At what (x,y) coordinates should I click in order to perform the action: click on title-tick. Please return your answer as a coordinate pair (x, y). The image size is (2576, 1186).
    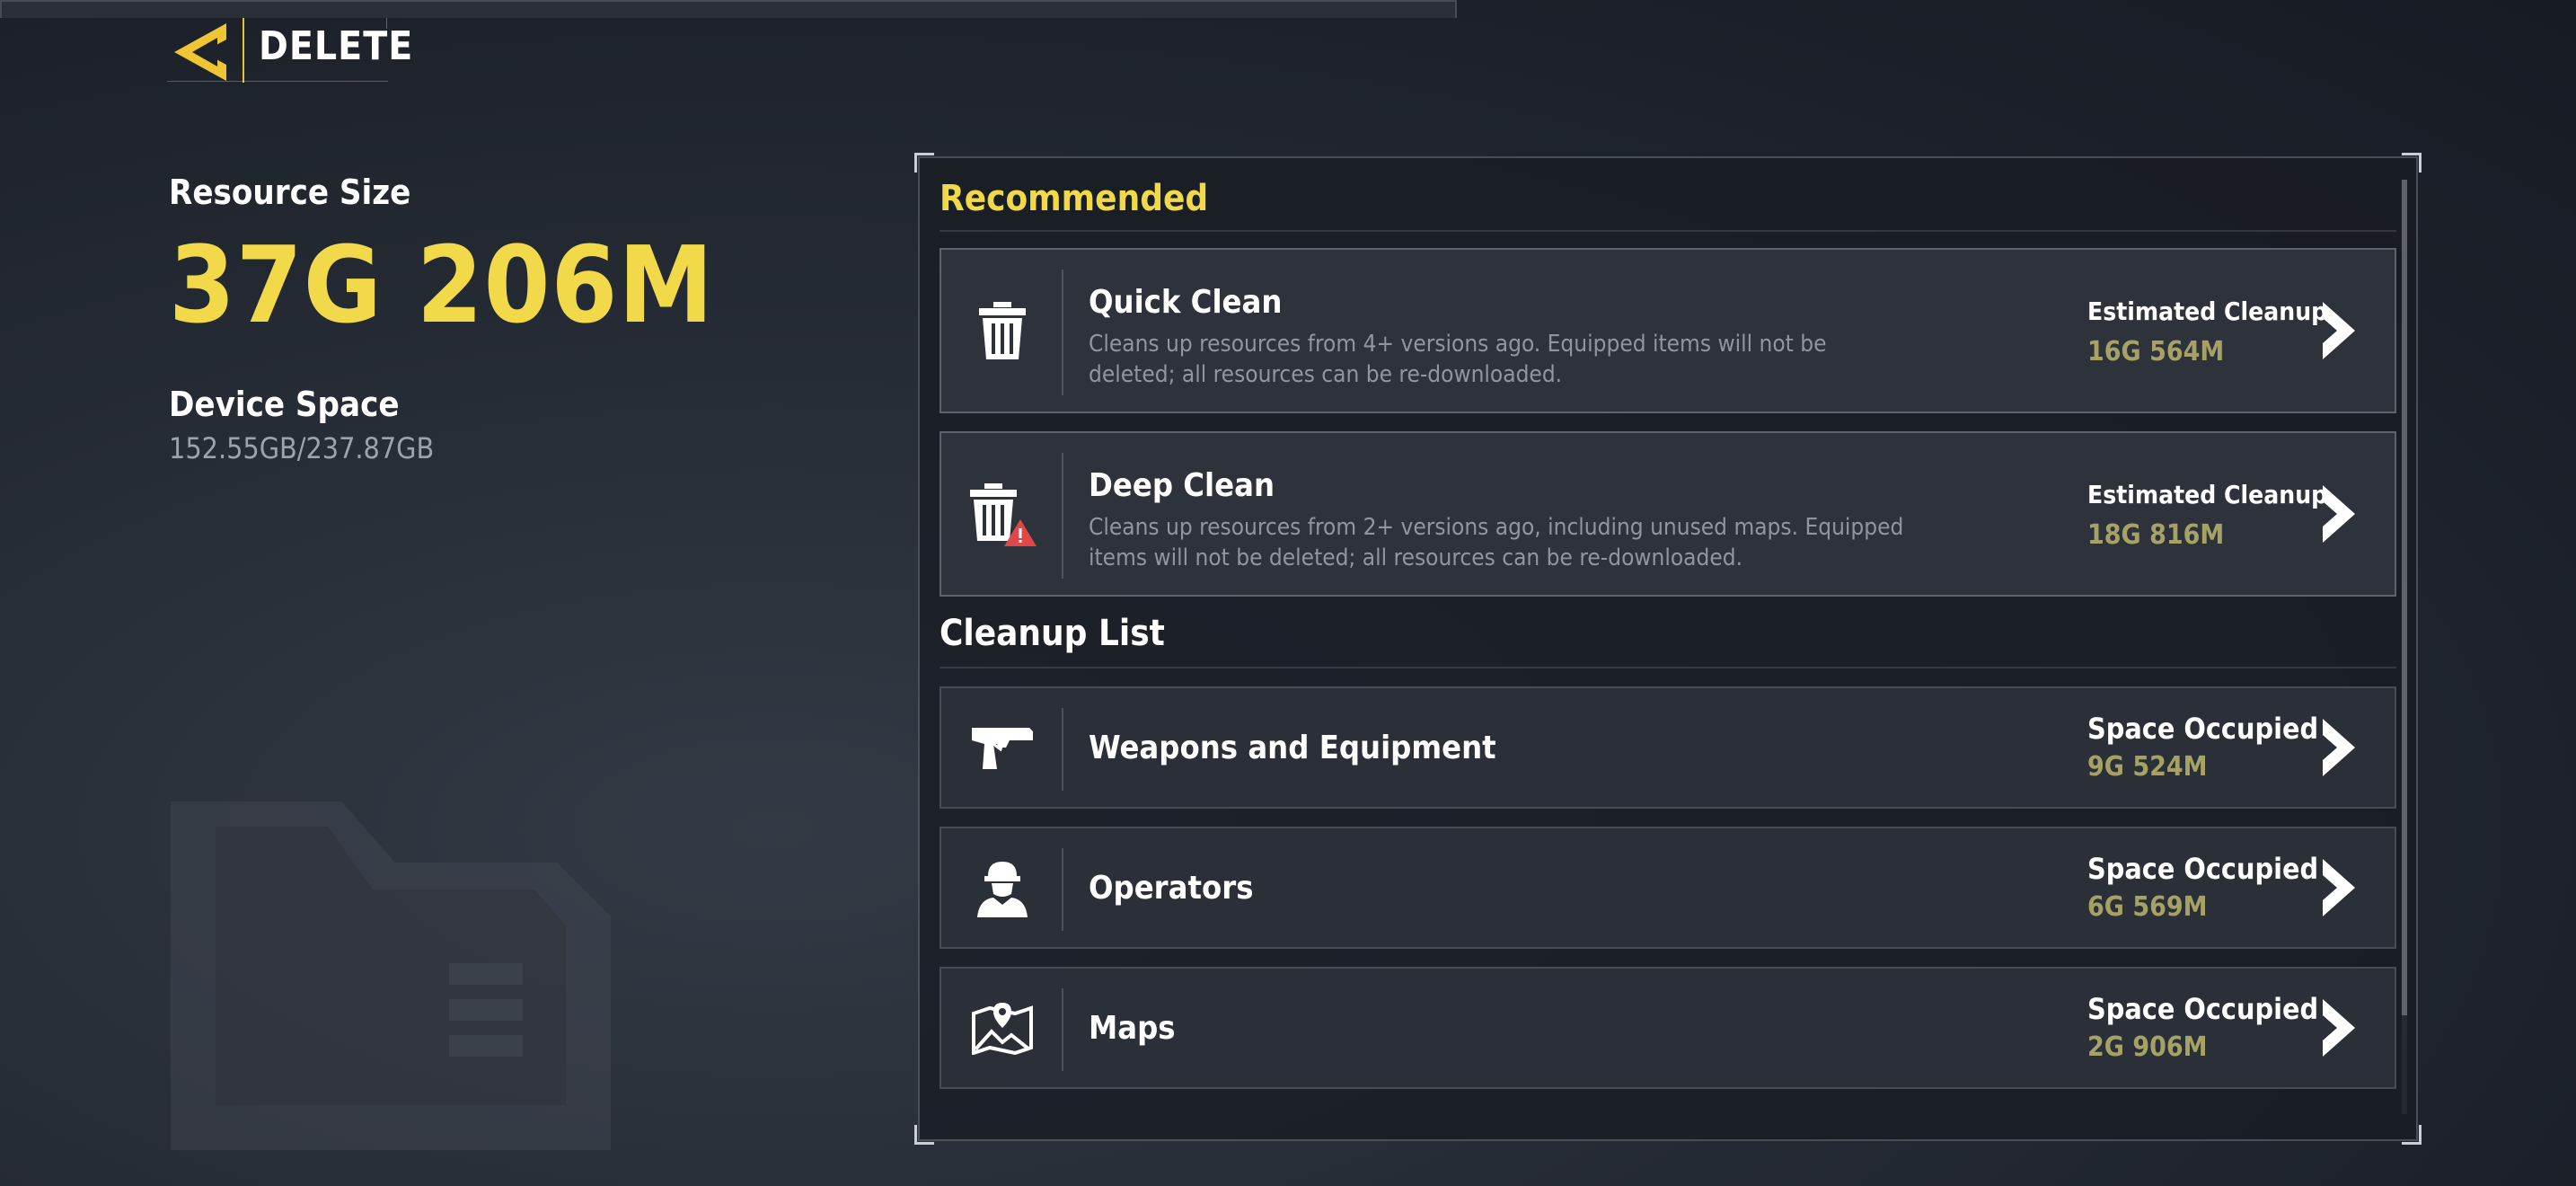
    Looking at the image, I should click on (386, 23).